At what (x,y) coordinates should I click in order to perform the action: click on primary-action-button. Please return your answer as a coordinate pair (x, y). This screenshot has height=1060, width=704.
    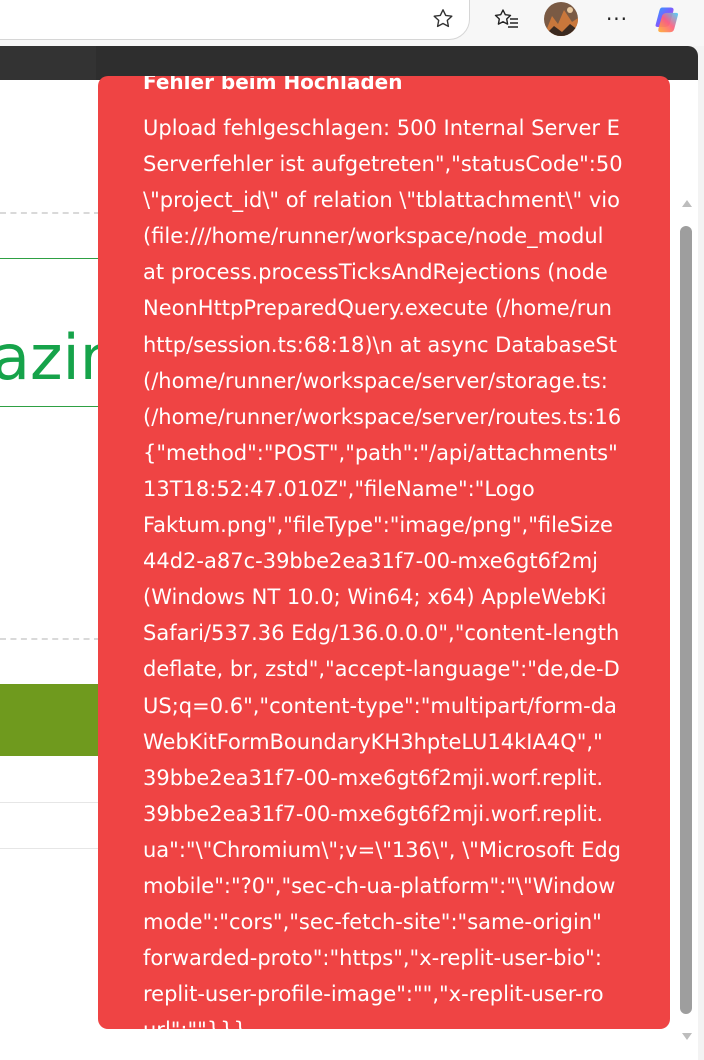
    Looking at the image, I should click on (50, 720).